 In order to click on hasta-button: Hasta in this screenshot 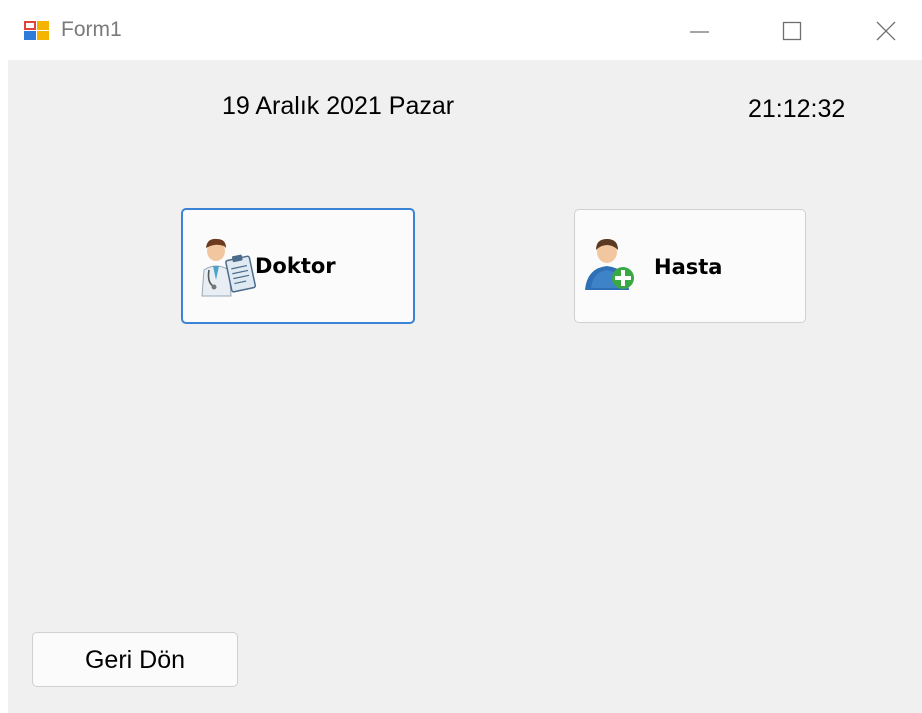, I will do `click(690, 266)`.